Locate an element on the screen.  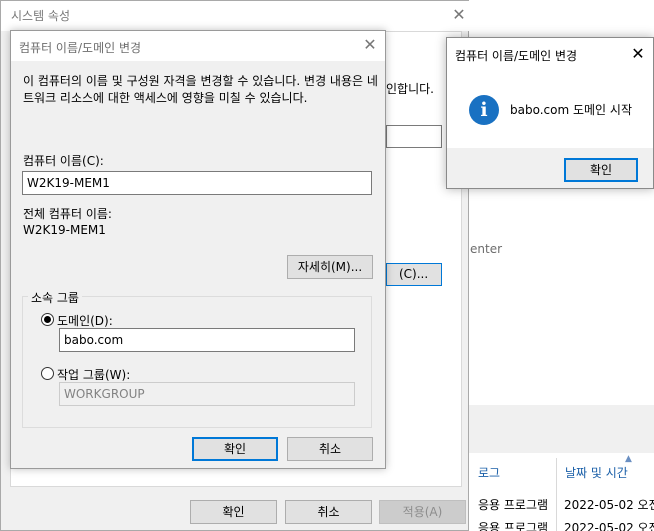
apply-button: 적용(A) is located at coordinates (422, 512).